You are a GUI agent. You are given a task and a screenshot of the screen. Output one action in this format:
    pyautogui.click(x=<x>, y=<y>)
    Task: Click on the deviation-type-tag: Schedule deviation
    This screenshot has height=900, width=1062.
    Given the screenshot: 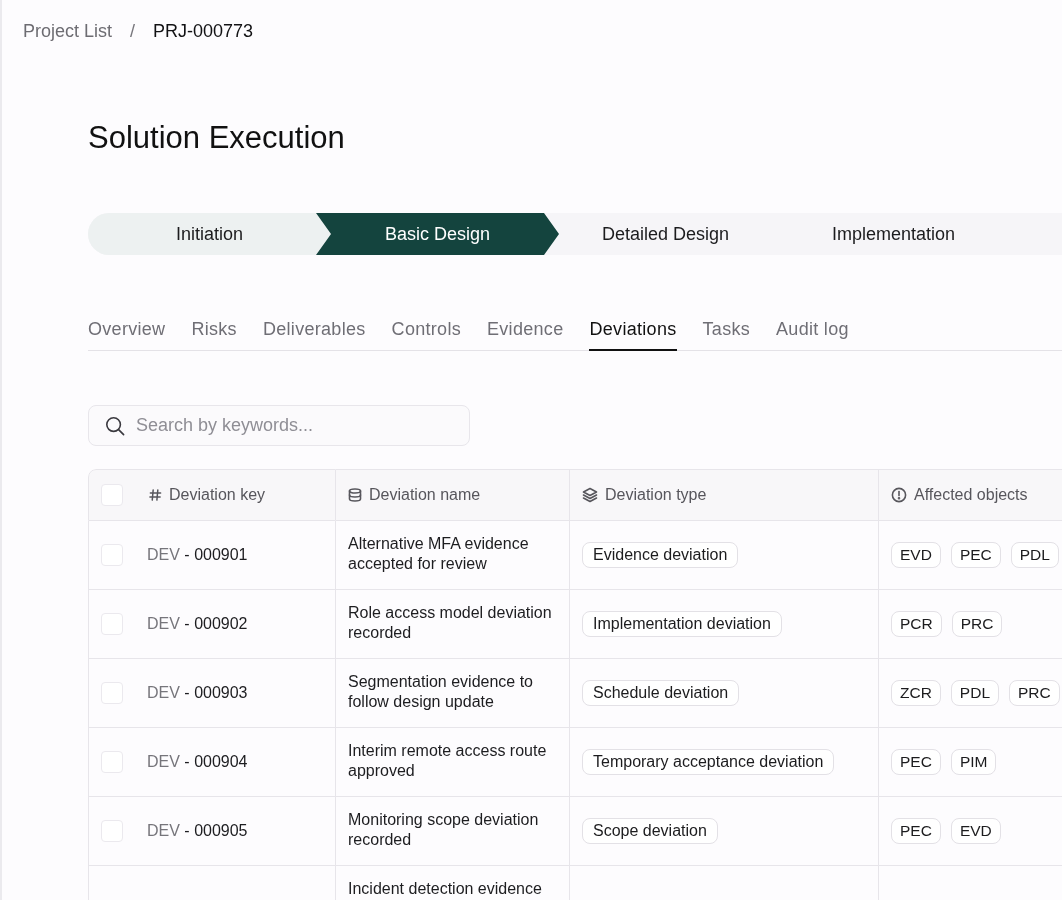 What is the action you would take?
    pyautogui.click(x=661, y=693)
    